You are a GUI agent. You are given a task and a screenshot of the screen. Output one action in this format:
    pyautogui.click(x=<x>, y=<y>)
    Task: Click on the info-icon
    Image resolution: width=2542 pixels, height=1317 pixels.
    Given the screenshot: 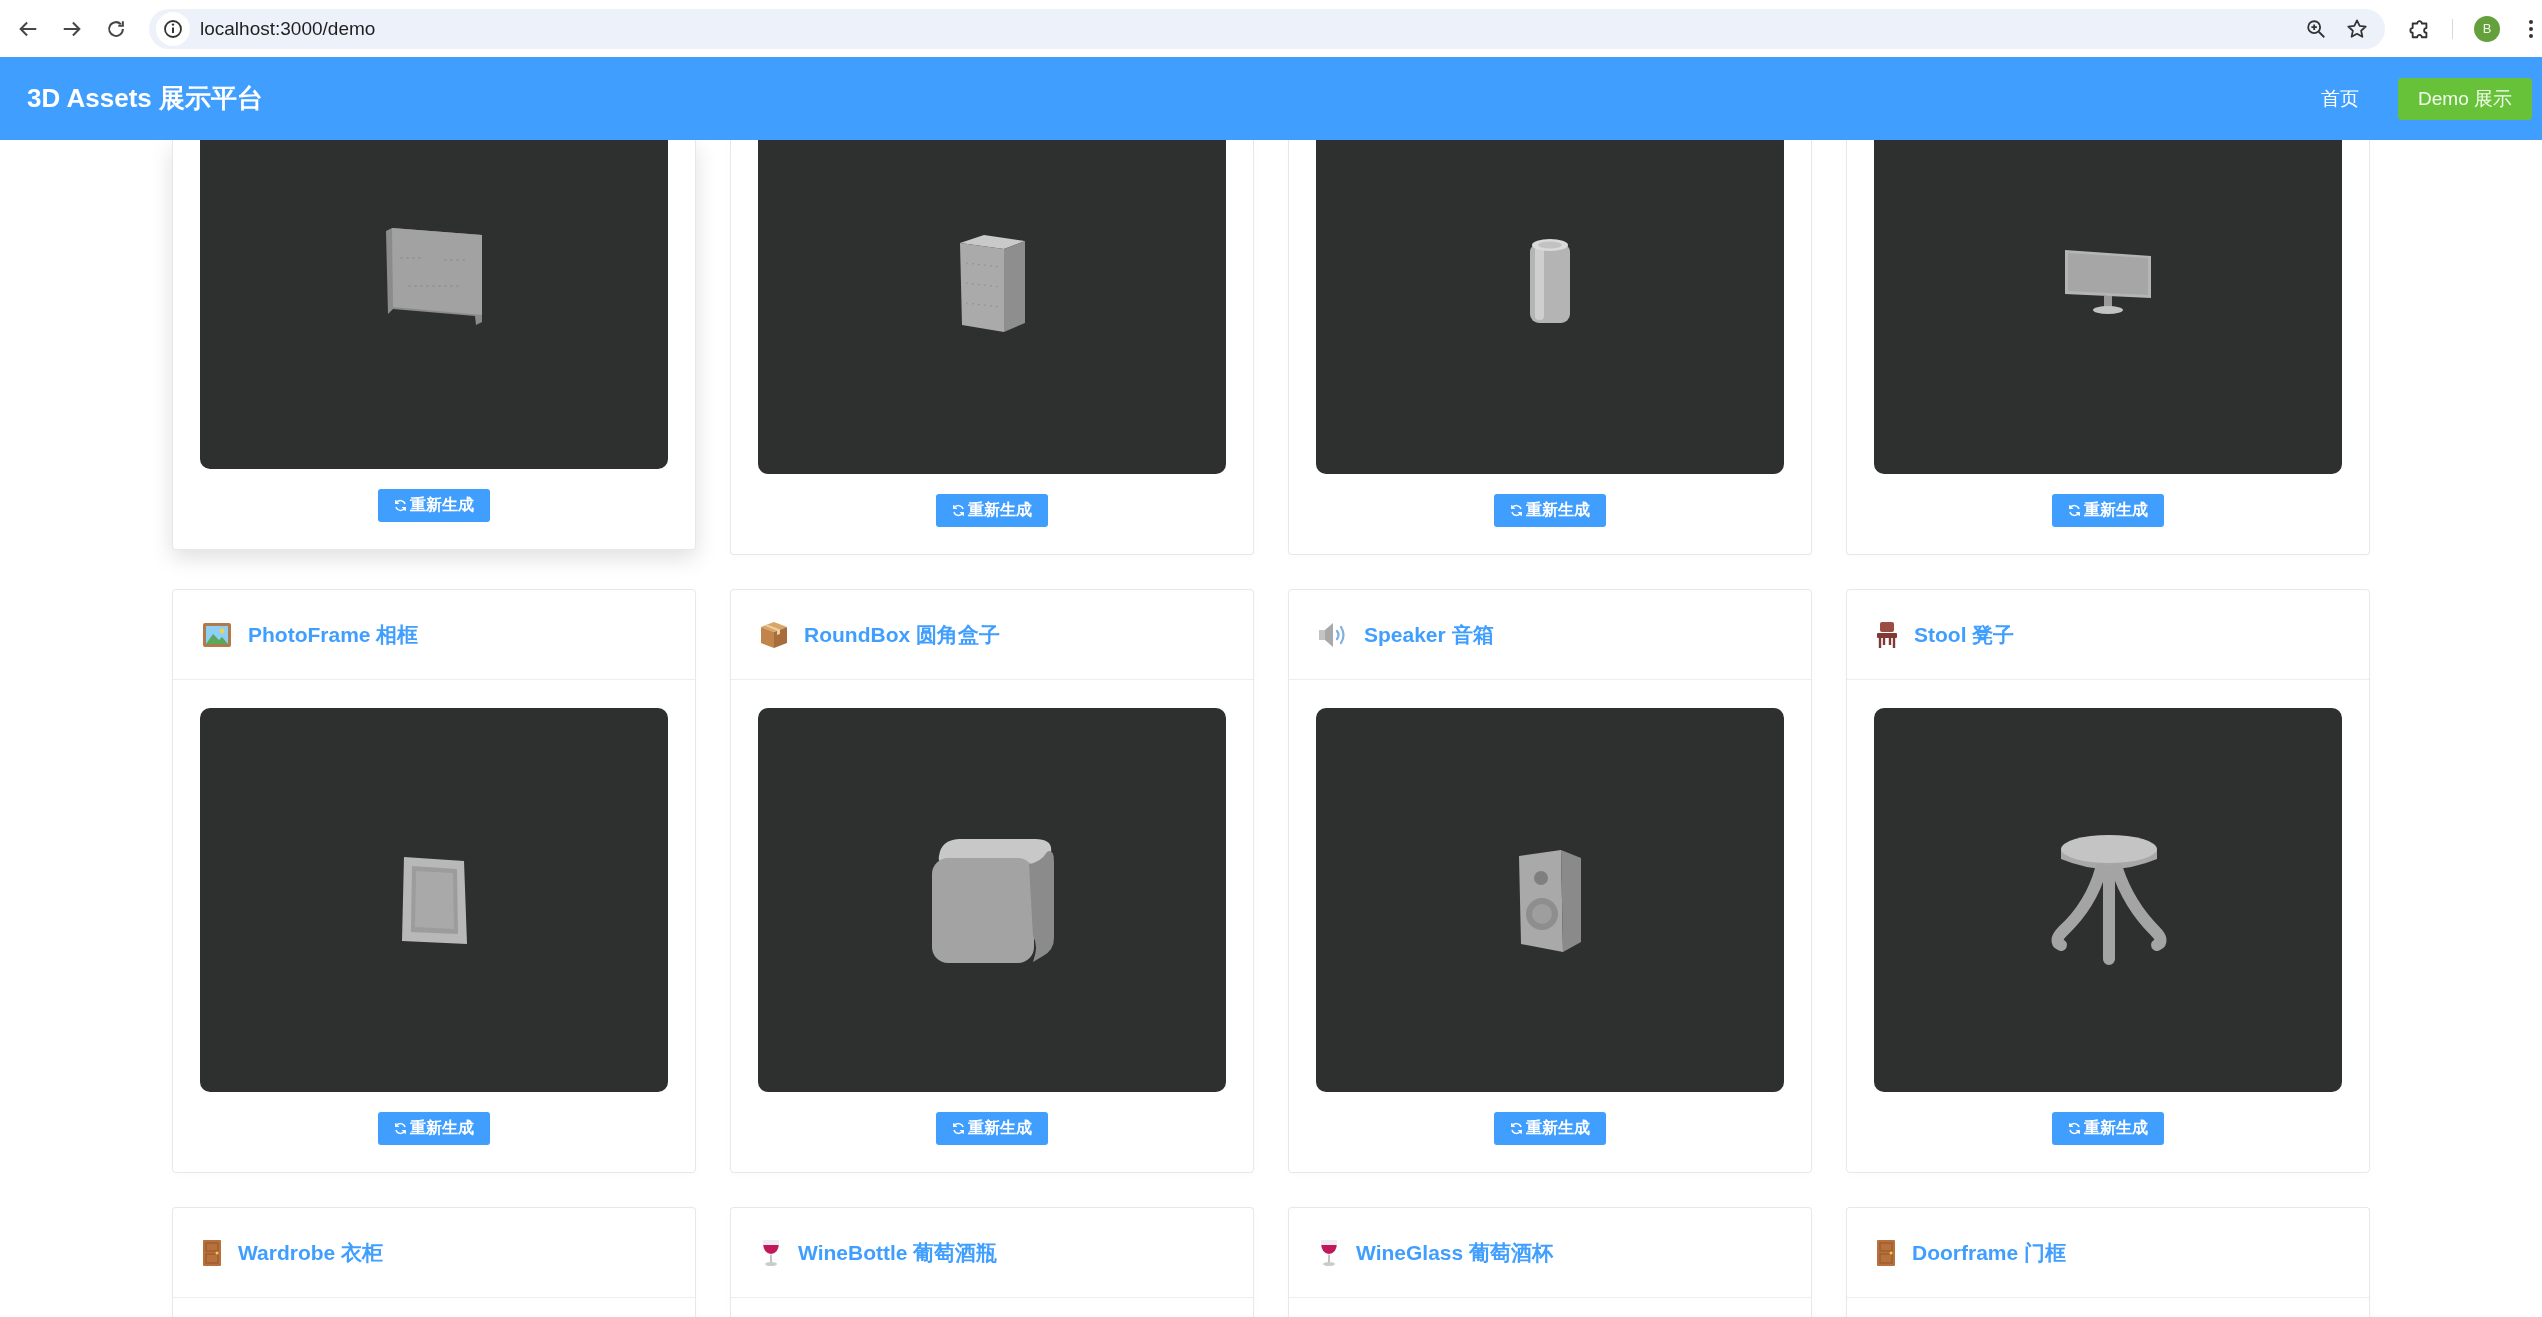 What is the action you would take?
    pyautogui.click(x=173, y=28)
    